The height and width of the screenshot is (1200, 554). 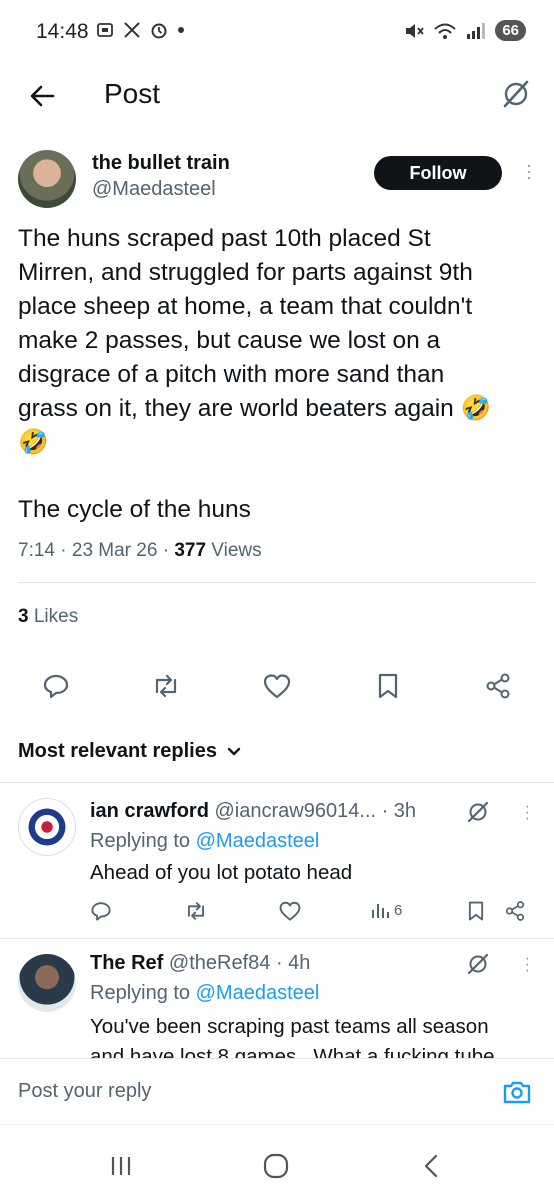 I want to click on post-text-line: disgrace of a pitch with more sand than, so click(x=231, y=374).